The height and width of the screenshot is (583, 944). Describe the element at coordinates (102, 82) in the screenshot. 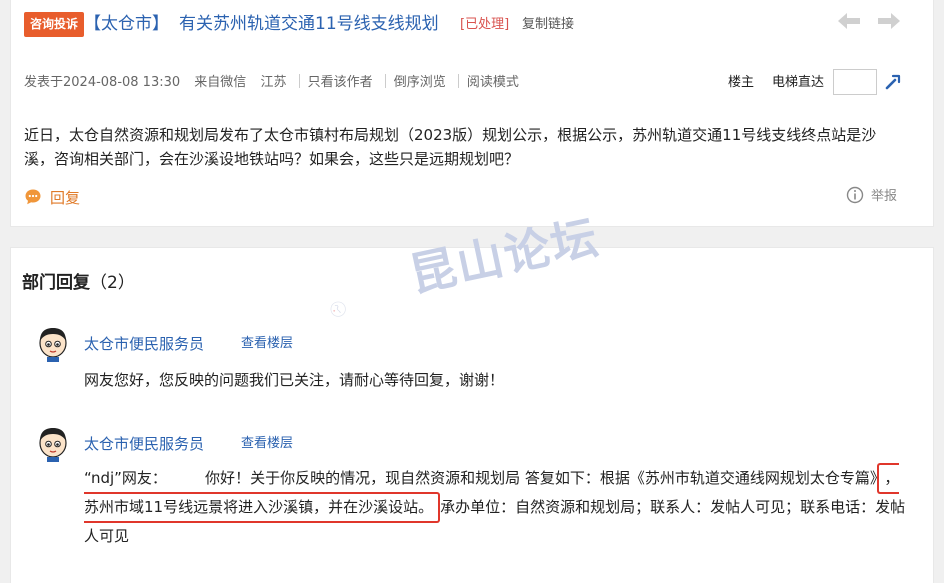

I see `post-time: 发表于2024-08-08 13:30` at that location.